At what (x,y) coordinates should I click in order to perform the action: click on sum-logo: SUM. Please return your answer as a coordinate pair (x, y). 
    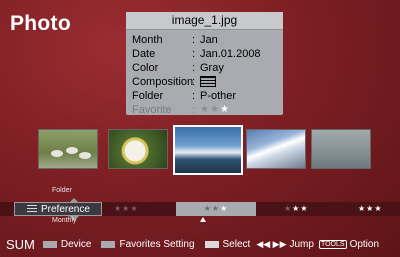
    Looking at the image, I should click on (20, 244).